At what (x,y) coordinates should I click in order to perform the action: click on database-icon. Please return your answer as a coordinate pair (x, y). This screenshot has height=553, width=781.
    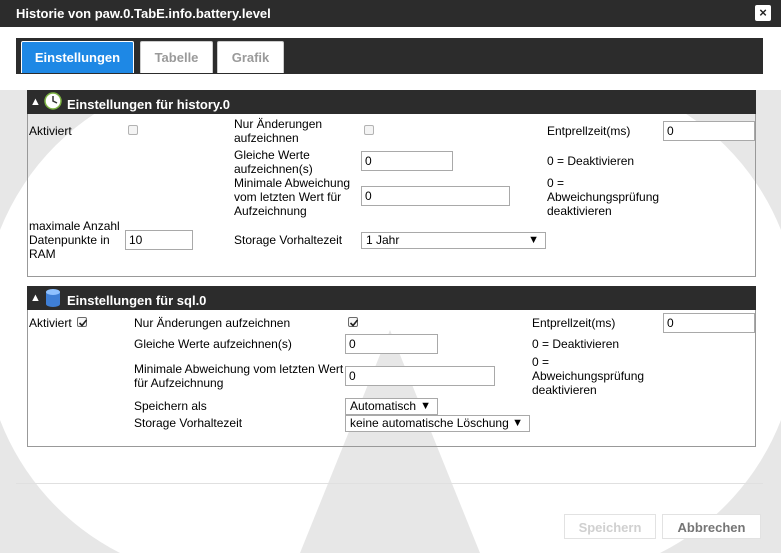
    Looking at the image, I should click on (53, 299).